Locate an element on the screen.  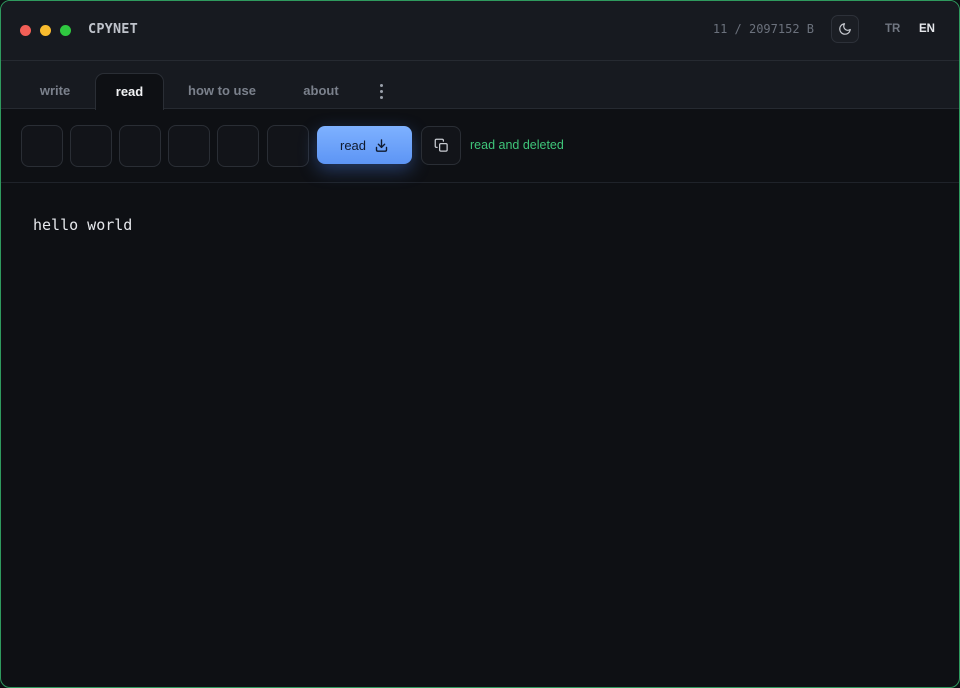
tab-about: about is located at coordinates (321, 91).